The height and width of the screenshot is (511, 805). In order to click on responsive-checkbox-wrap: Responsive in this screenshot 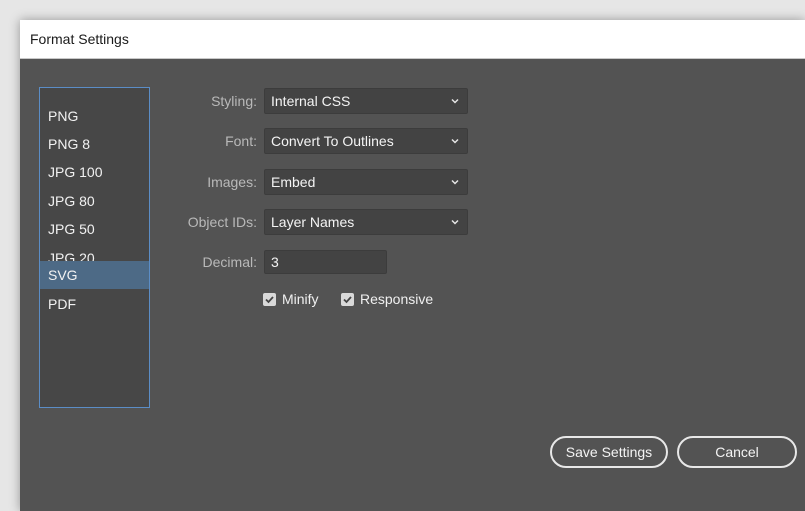, I will do `click(387, 299)`.